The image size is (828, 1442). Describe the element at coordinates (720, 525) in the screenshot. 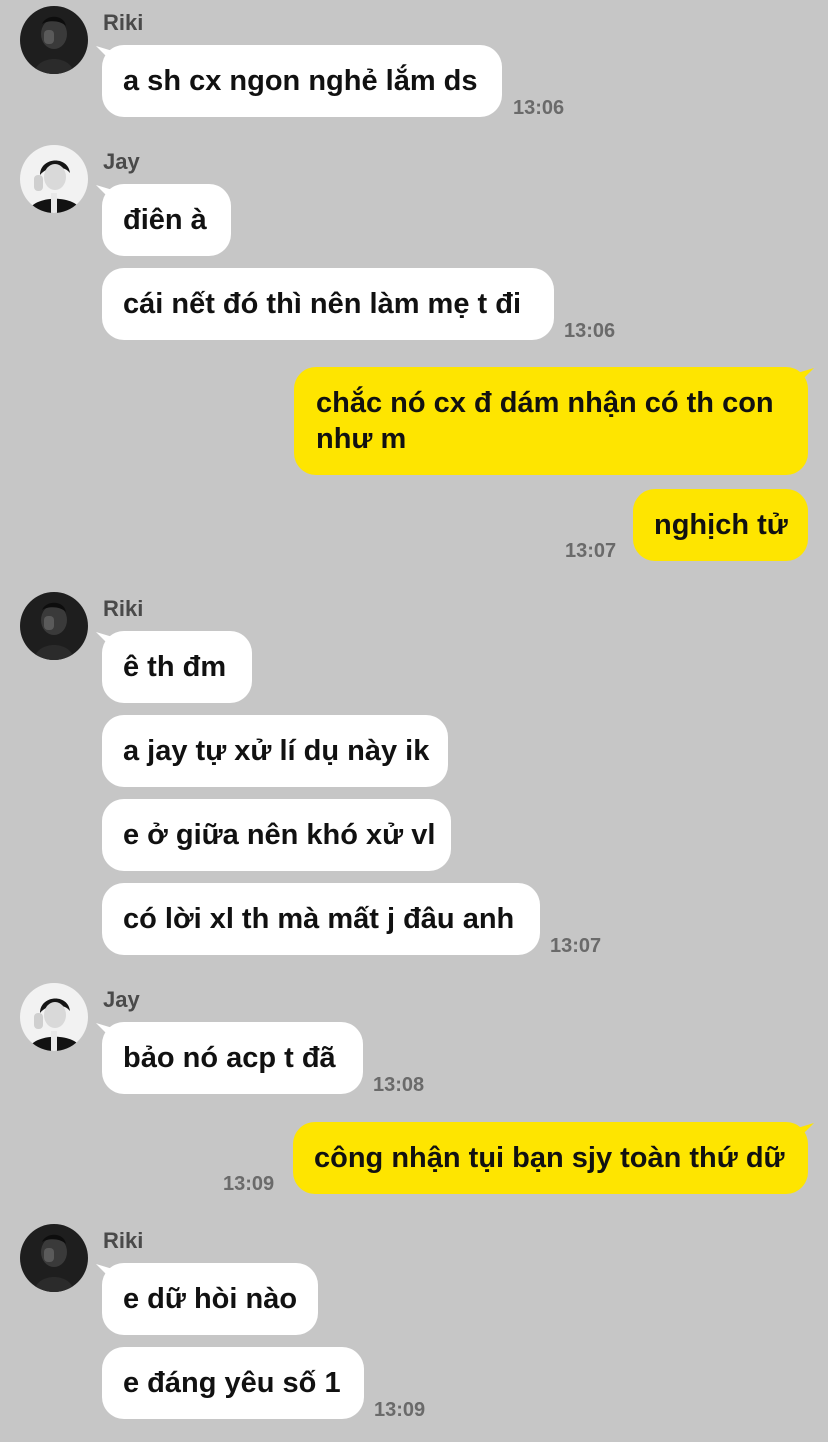

I see `message-bubble: nghịch tử` at that location.